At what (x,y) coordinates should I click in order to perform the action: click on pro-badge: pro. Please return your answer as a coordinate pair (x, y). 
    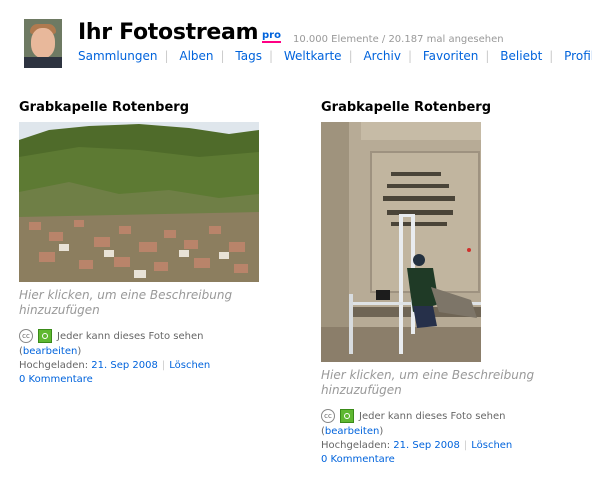
    Looking at the image, I should click on (271, 36).